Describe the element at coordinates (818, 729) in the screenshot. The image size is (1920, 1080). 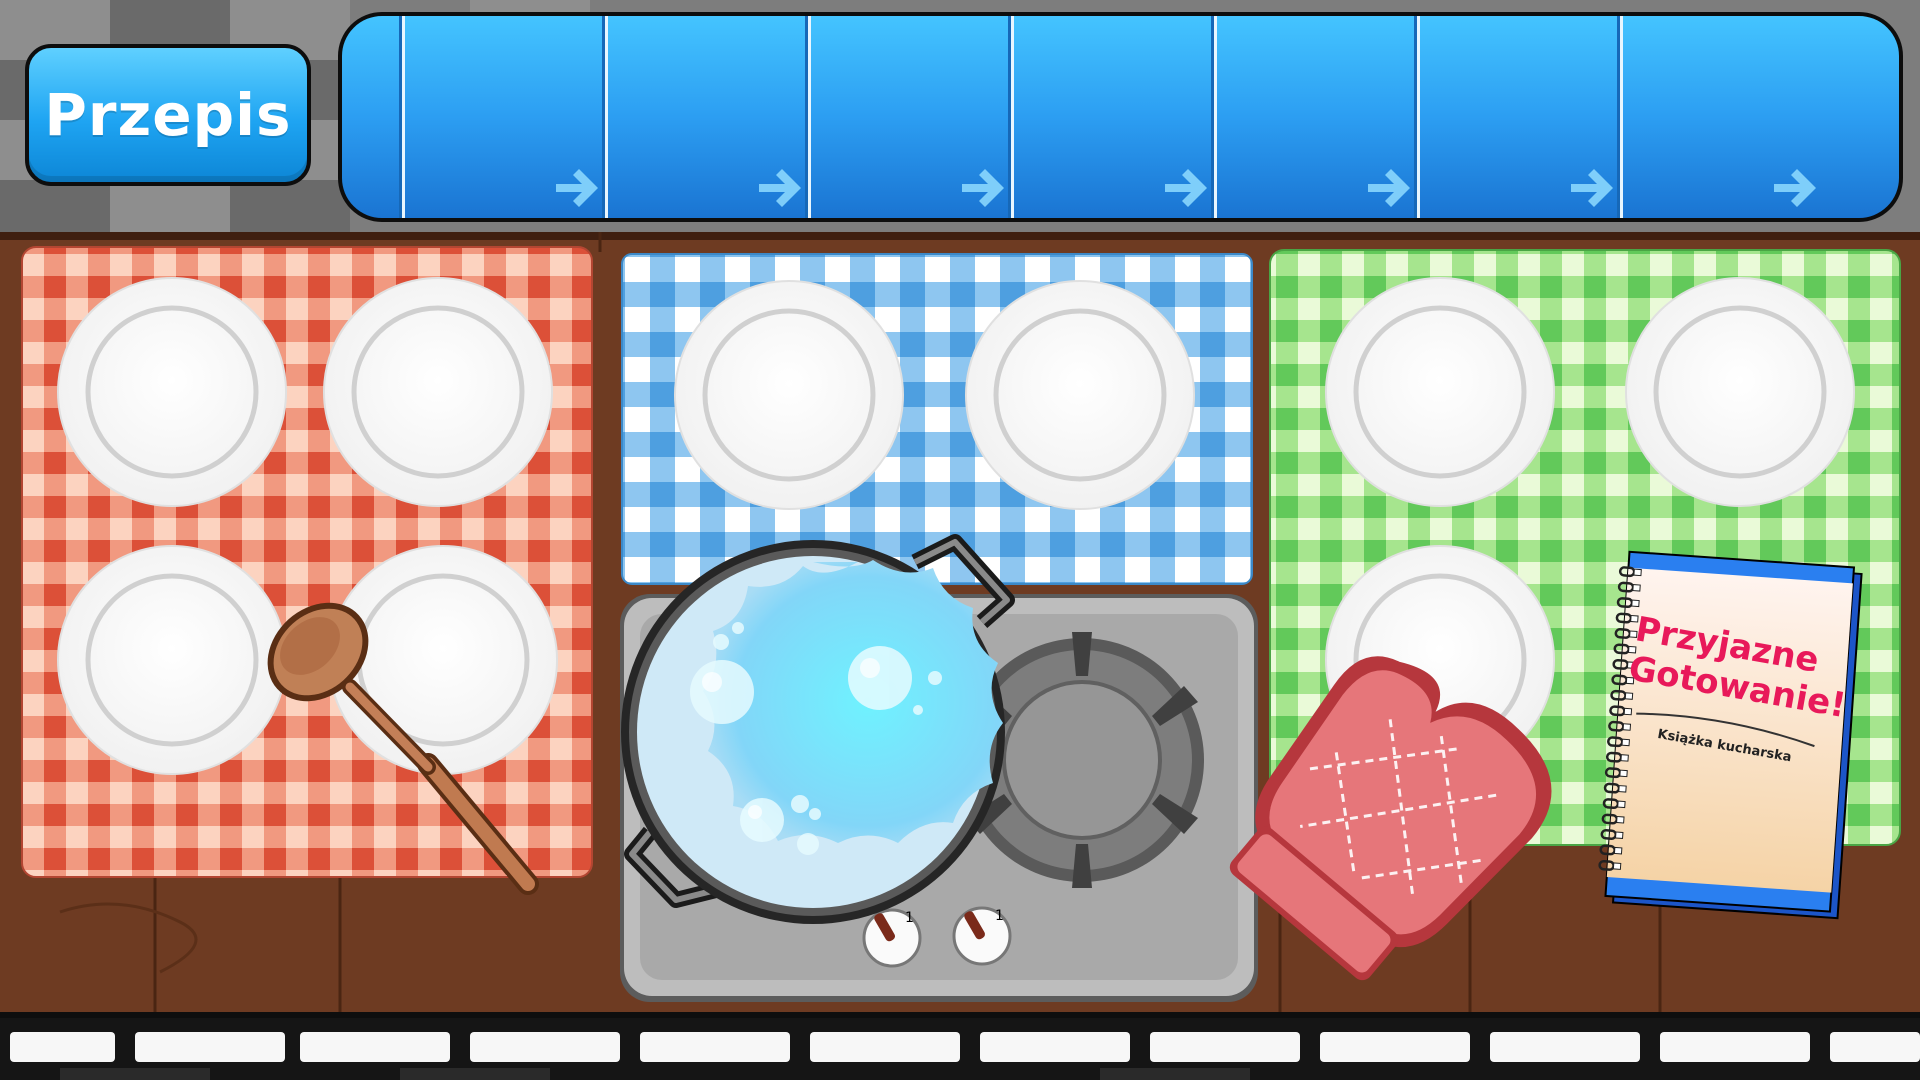
I see `cooking-pot` at that location.